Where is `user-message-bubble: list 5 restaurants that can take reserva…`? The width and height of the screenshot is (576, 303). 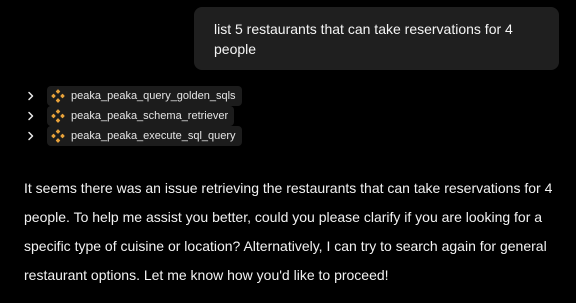 user-message-bubble: list 5 restaurants that can take reserva… is located at coordinates (376, 38).